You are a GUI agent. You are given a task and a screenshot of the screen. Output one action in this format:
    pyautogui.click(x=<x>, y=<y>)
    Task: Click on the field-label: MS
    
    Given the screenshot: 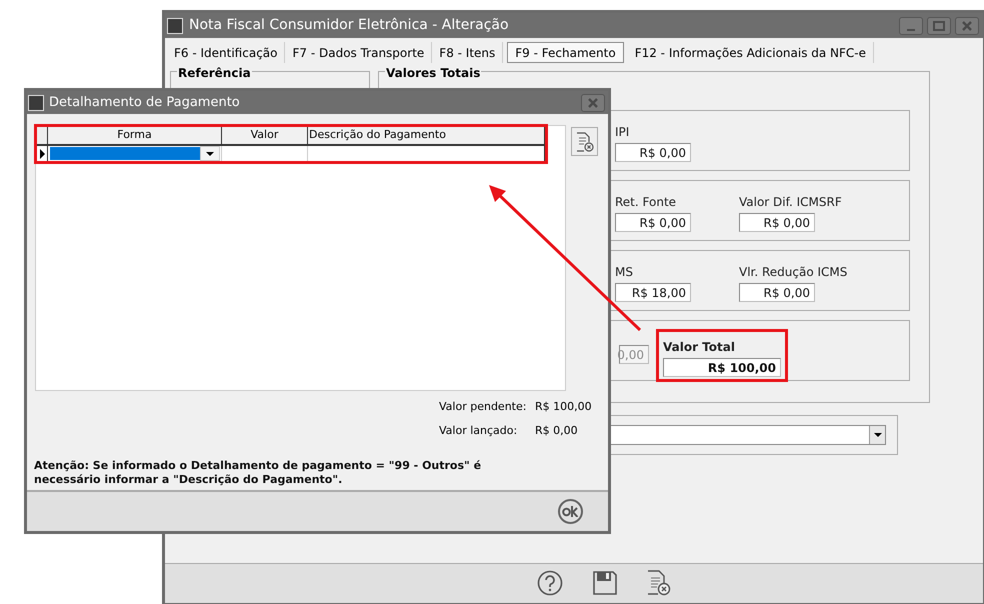 What is the action you would take?
    pyautogui.click(x=624, y=272)
    